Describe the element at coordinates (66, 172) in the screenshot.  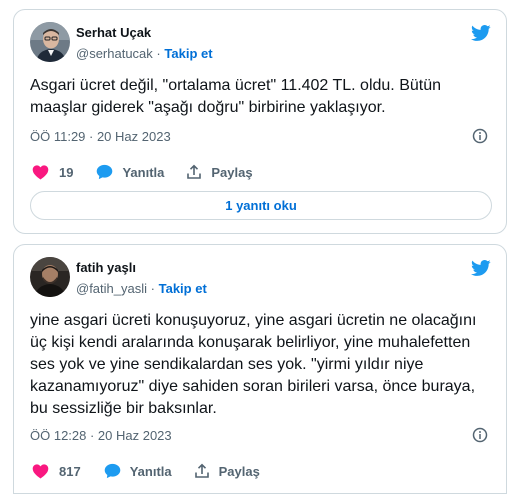
I see `like-count: 19` at that location.